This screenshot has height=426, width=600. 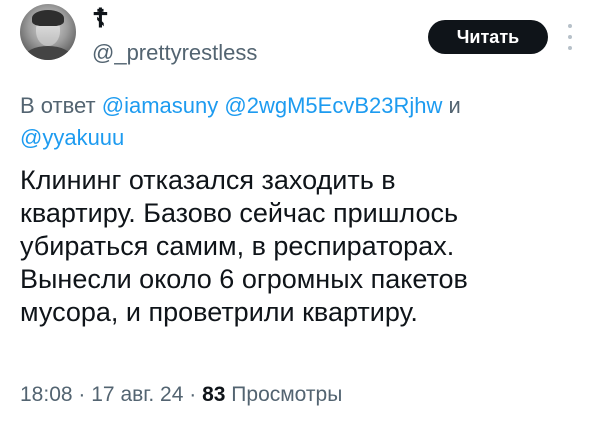 I want to click on mention-link: @iamasuny, so click(x=160, y=105).